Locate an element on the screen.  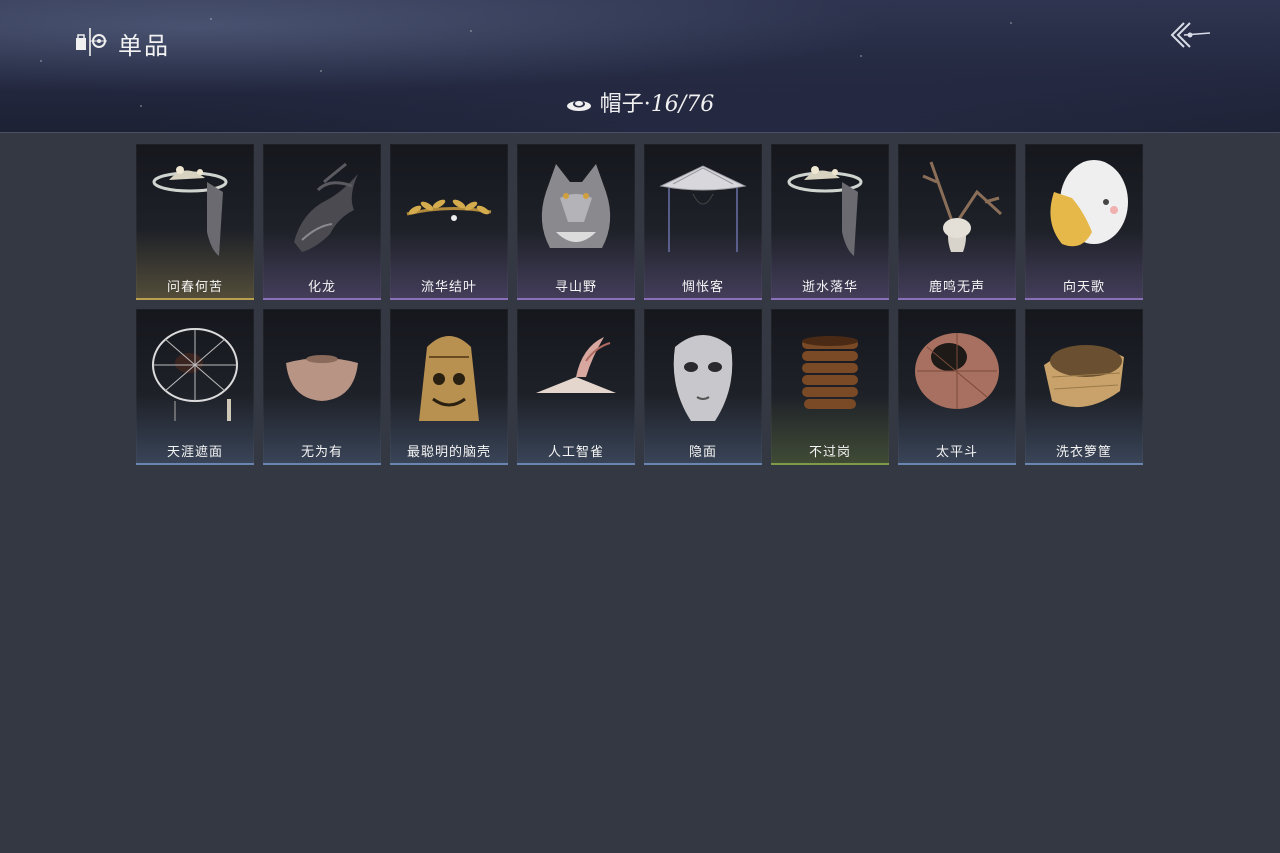
item-name: 隐面 is located at coordinates (702, 452).